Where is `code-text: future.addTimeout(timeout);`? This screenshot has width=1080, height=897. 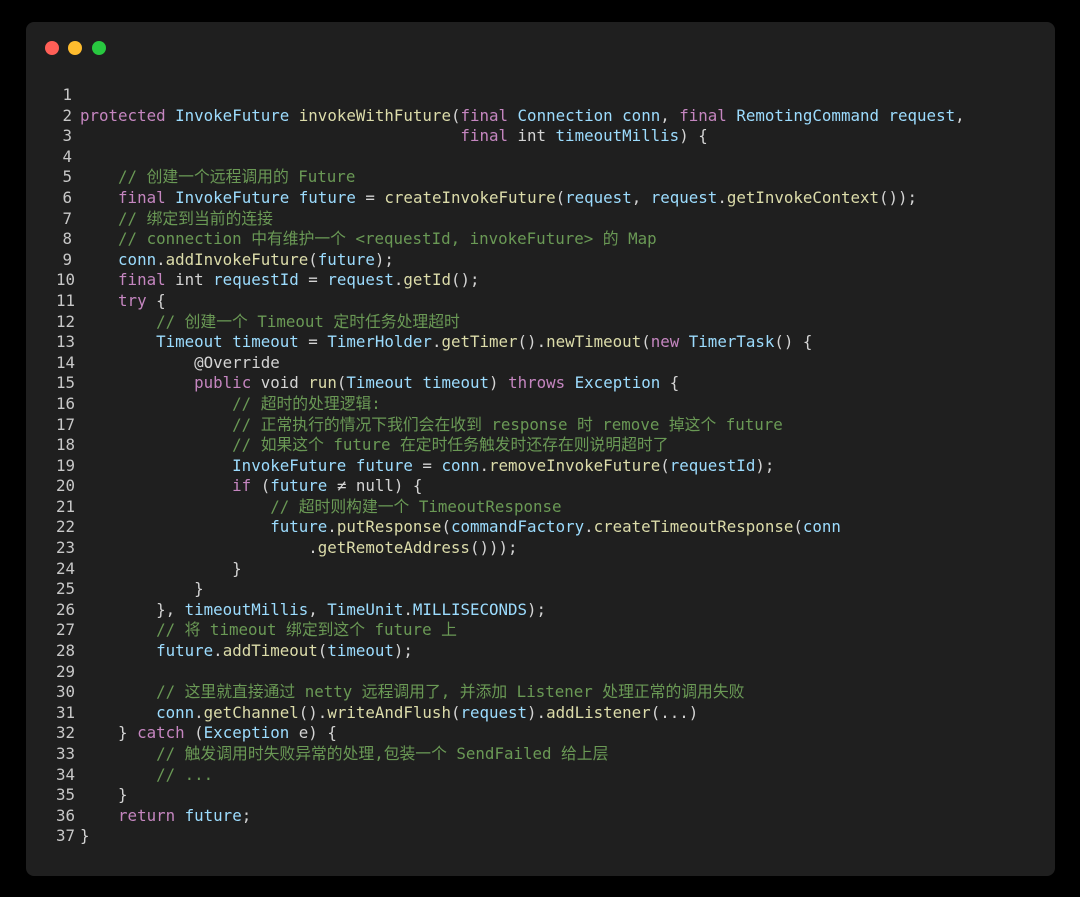 code-text: future.addTimeout(timeout); is located at coordinates (242, 651).